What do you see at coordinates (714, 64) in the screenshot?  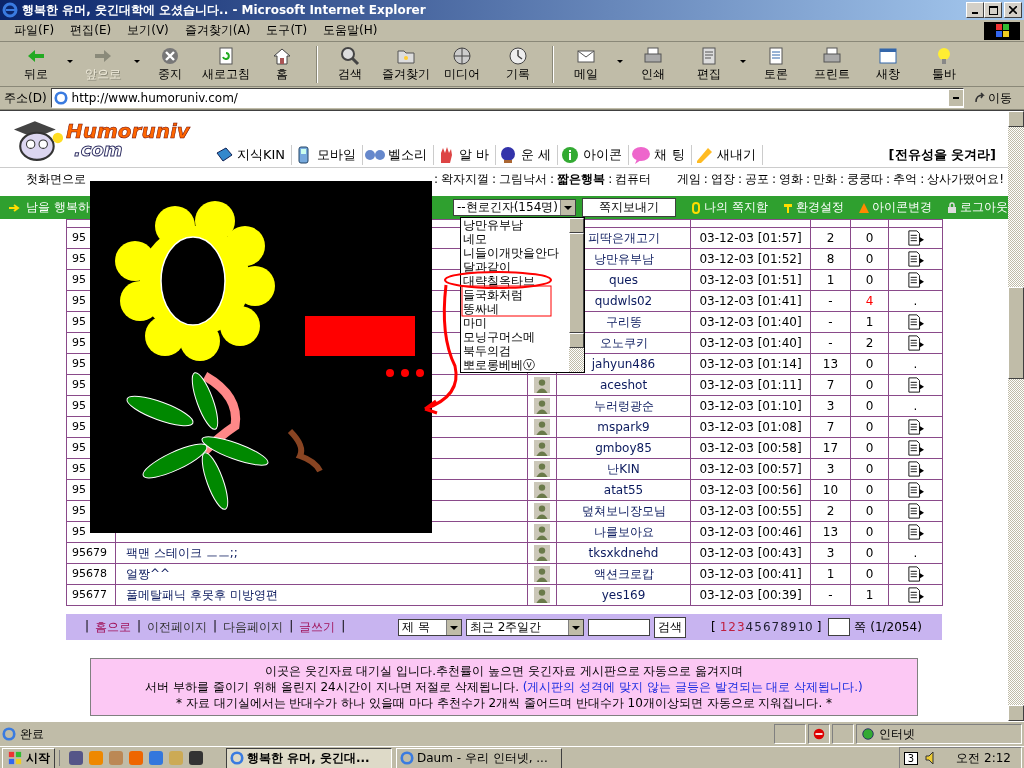 I see `toolbar-button: 편집` at bounding box center [714, 64].